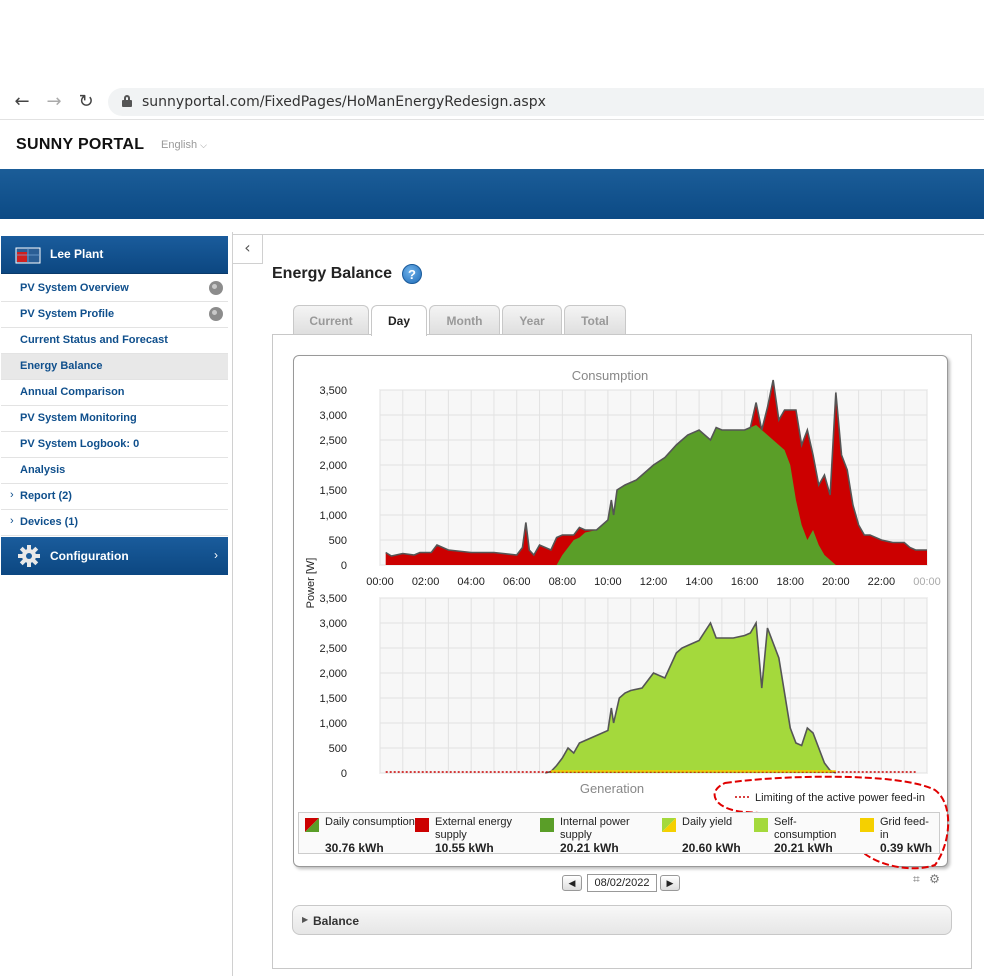  I want to click on x-tick-label: 22:00, so click(882, 582).